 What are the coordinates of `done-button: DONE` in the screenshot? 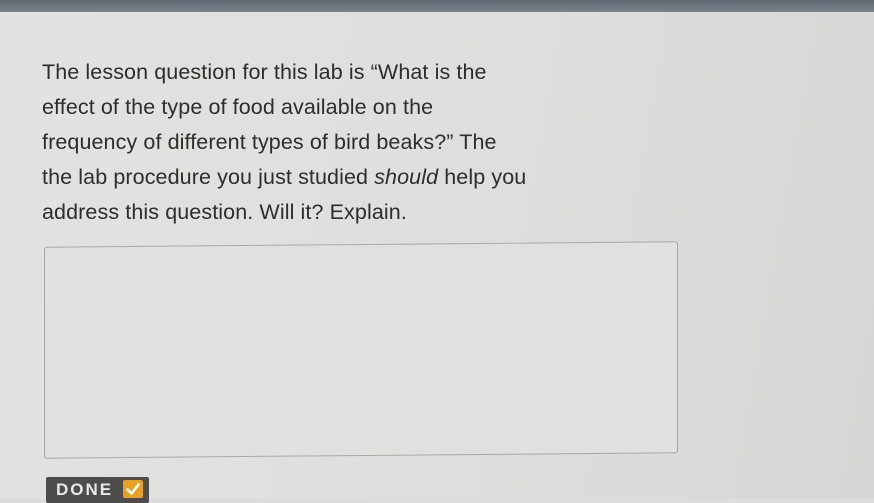 It's located at (98, 490).